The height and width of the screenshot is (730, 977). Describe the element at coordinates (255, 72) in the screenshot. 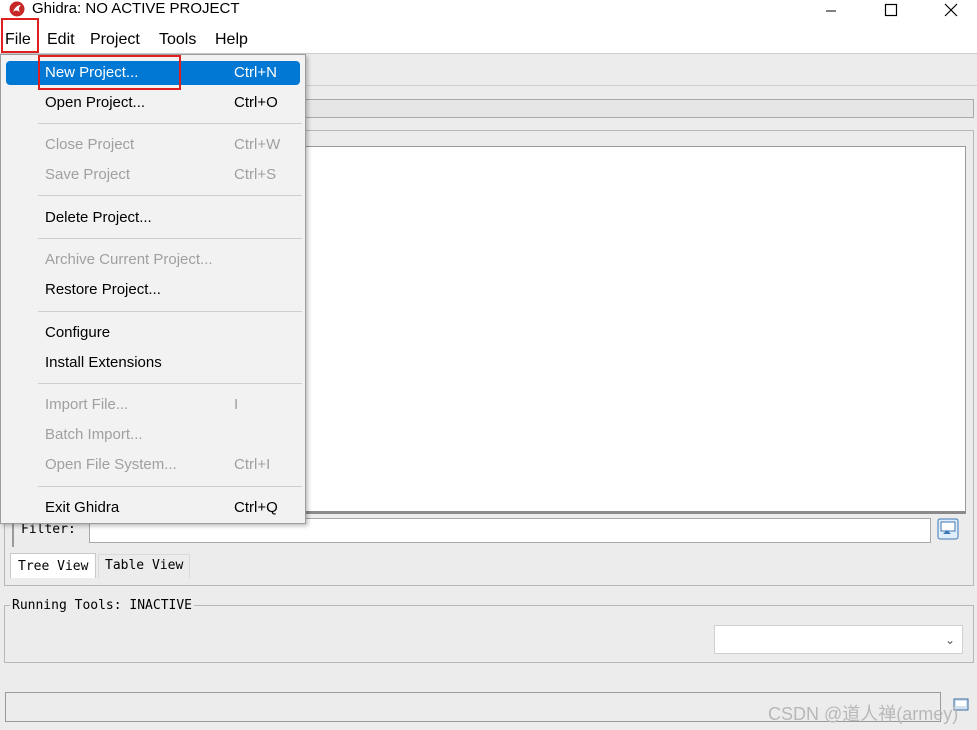

I see `menu-item-shortcut: Ctrl+N` at that location.